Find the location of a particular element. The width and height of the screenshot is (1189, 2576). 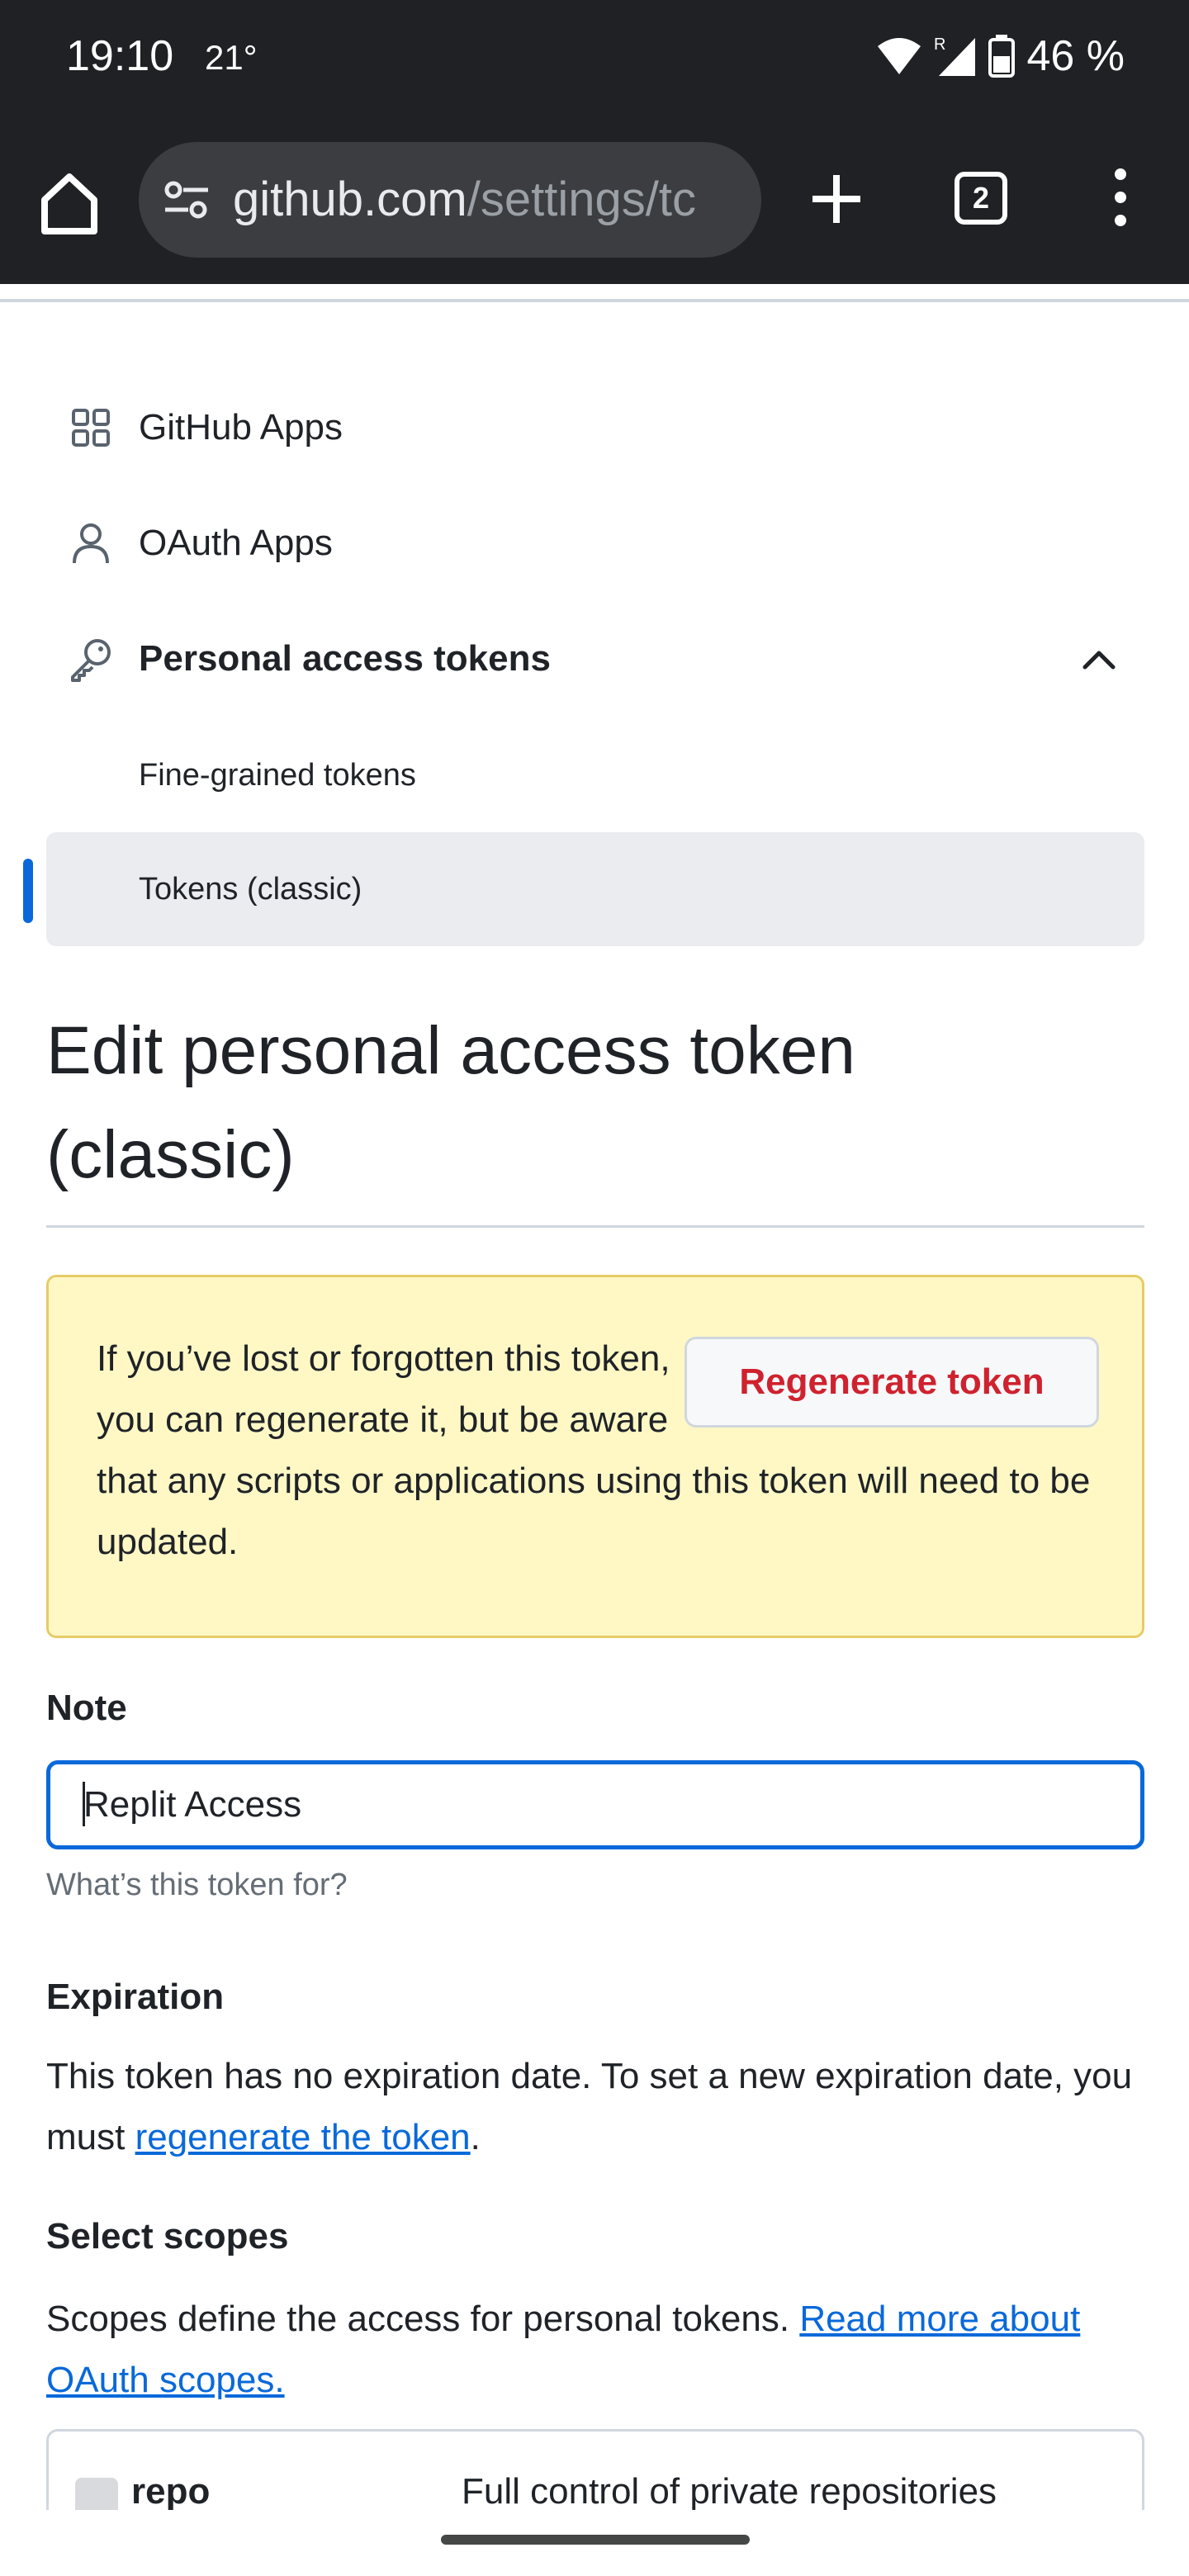

sidebar-item-label: GitHub Apps is located at coordinates (241, 427).